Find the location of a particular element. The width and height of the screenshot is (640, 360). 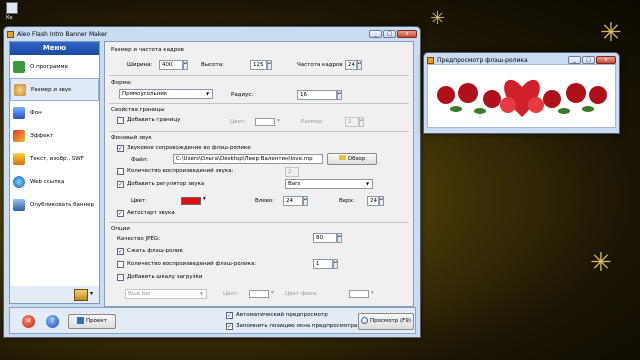

border-size-label: Размер: is located at coordinates (312, 122).